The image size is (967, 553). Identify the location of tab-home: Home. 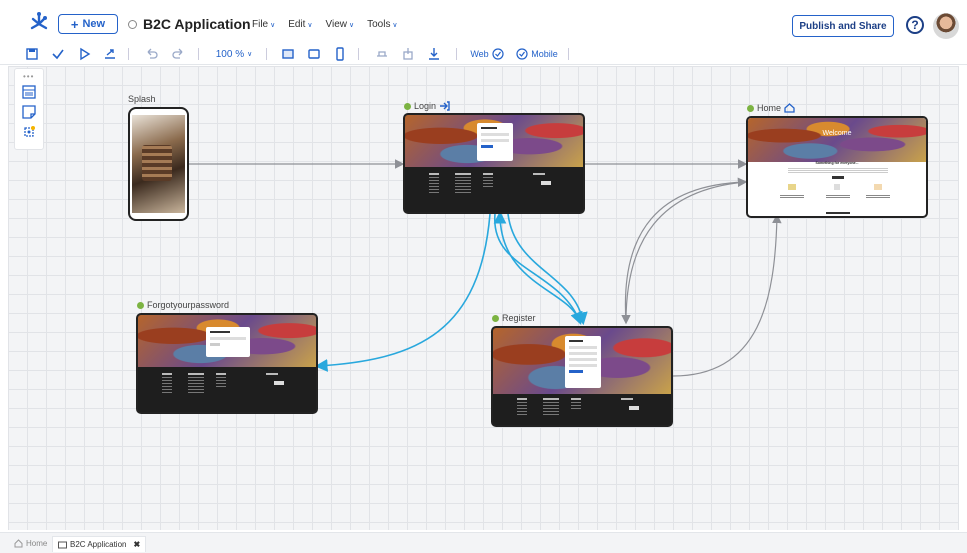
(30, 543).